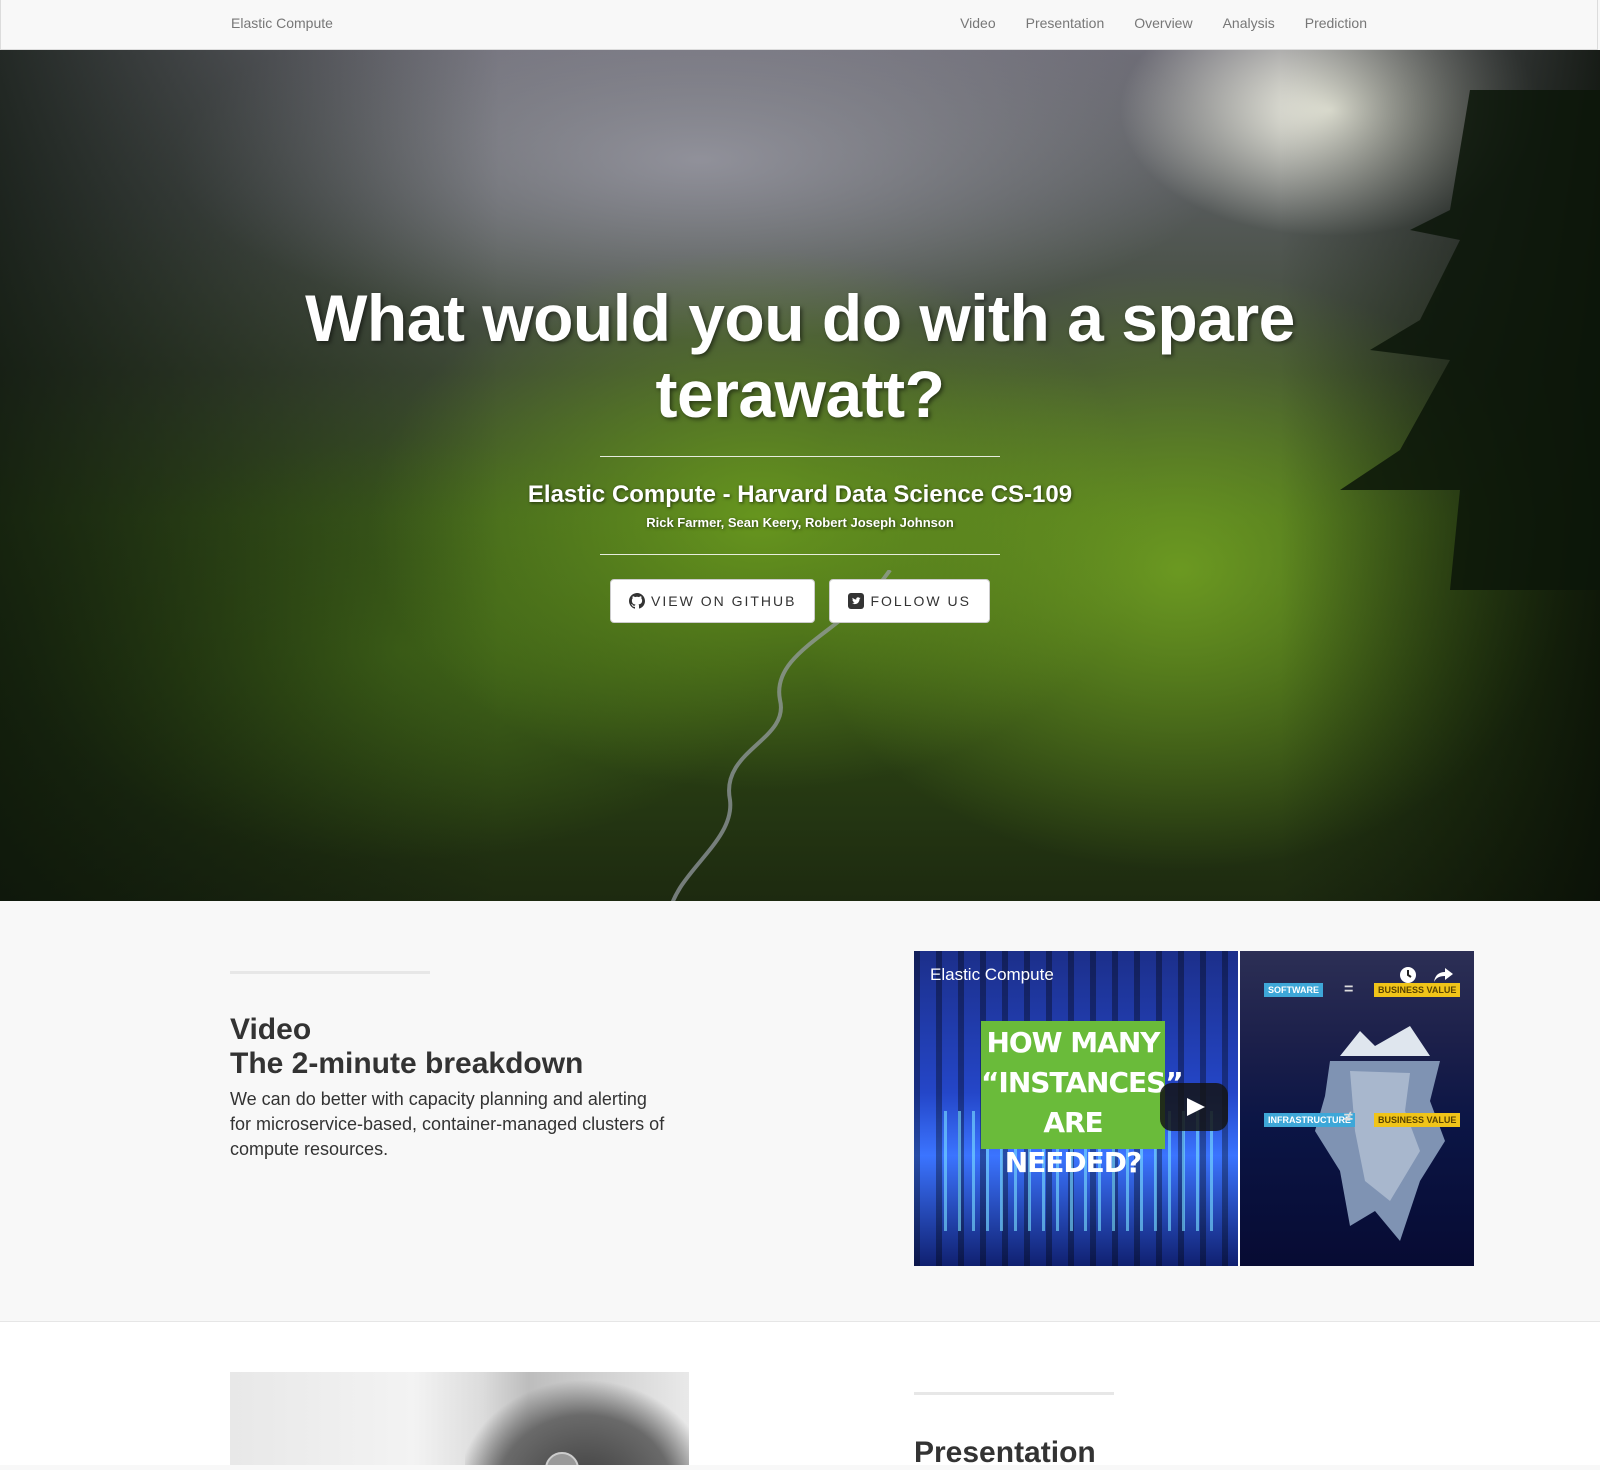 Image resolution: width=1600 pixels, height=1470 pixels. I want to click on view-on-github-button: View on GitHub, so click(713, 601).